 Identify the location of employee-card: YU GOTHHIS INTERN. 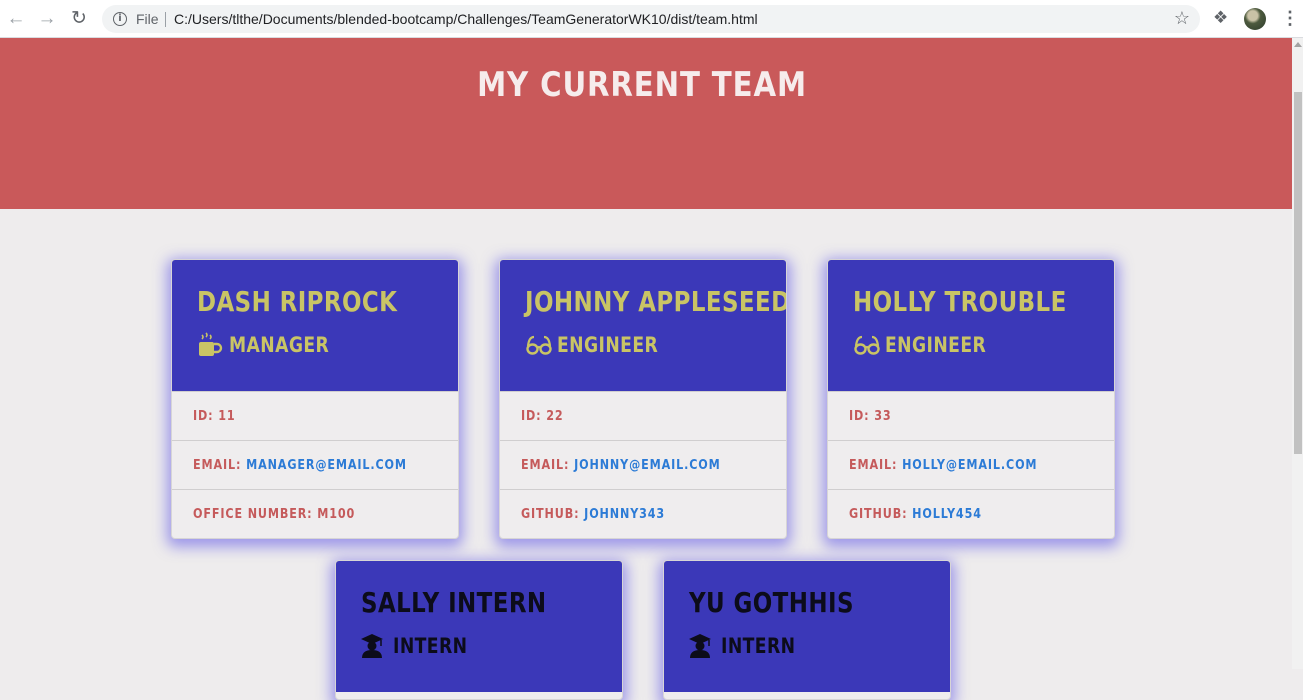
(807, 630).